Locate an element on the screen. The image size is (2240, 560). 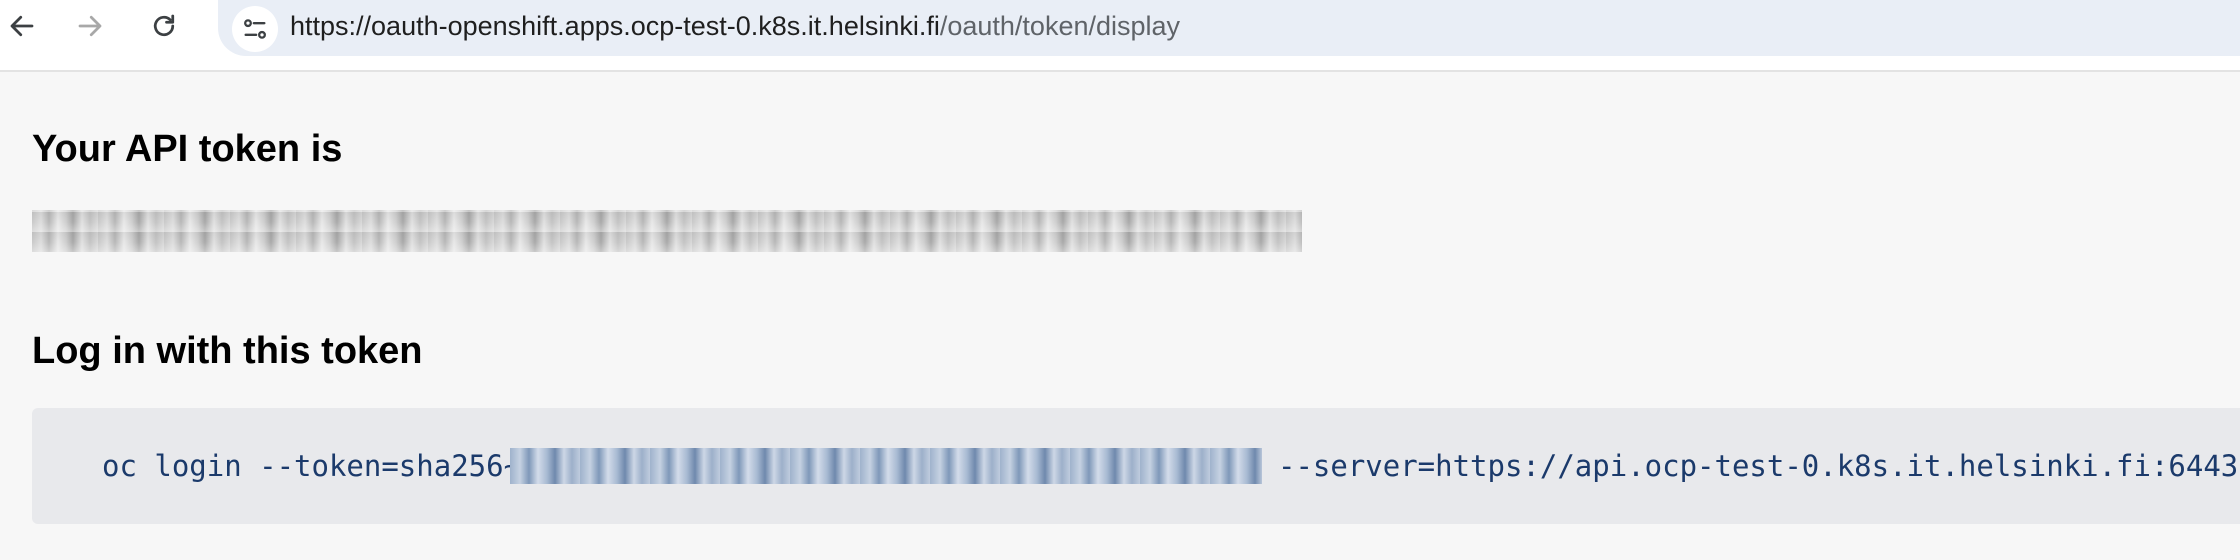
token-heading: Your API token is is located at coordinates (187, 149).